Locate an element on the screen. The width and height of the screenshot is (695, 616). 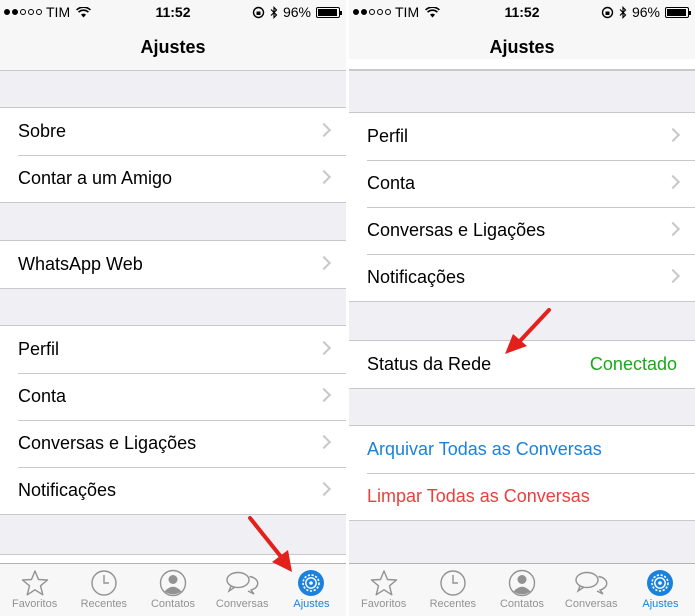
archive-all-chats-button: Arquivar Todas as Conversas is located at coordinates (522, 449).